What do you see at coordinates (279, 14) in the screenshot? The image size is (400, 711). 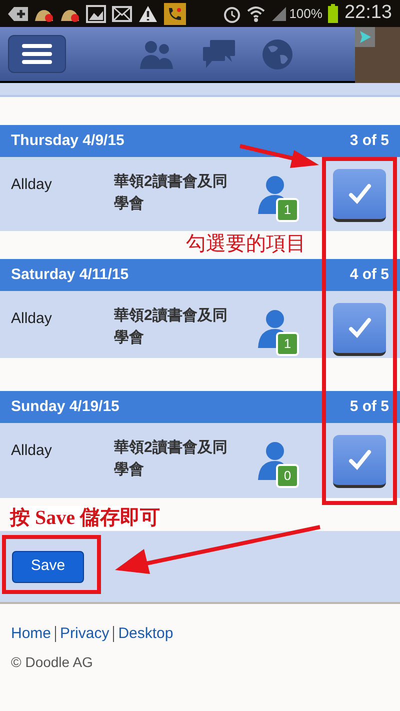 I see `signal-icon` at bounding box center [279, 14].